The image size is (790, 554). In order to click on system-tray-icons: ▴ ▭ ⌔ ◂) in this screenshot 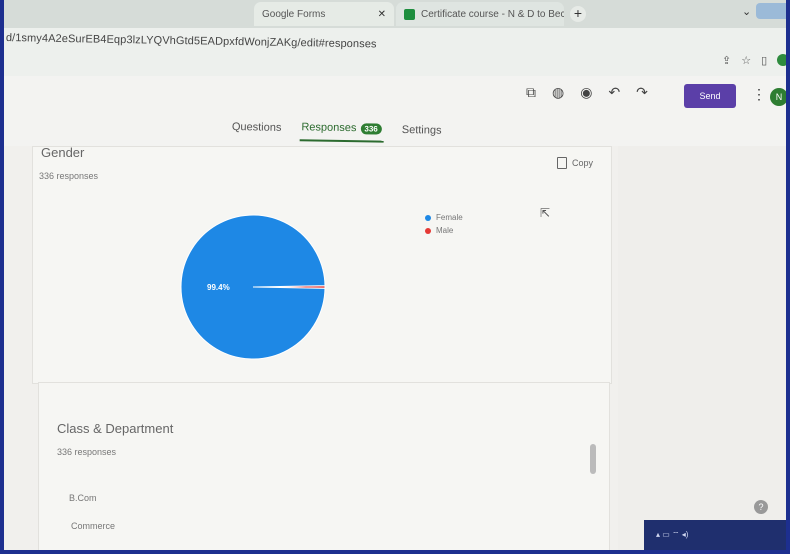, I will do `click(672, 535)`.